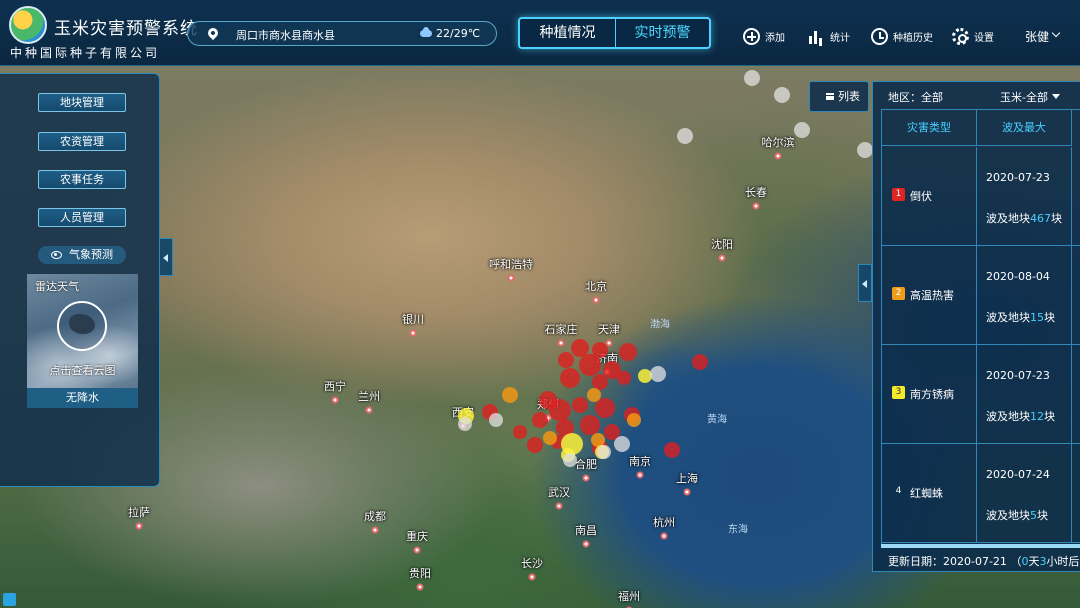  What do you see at coordinates (1018, 276) in the screenshot?
I see `impact-date: 2020-08-04` at bounding box center [1018, 276].